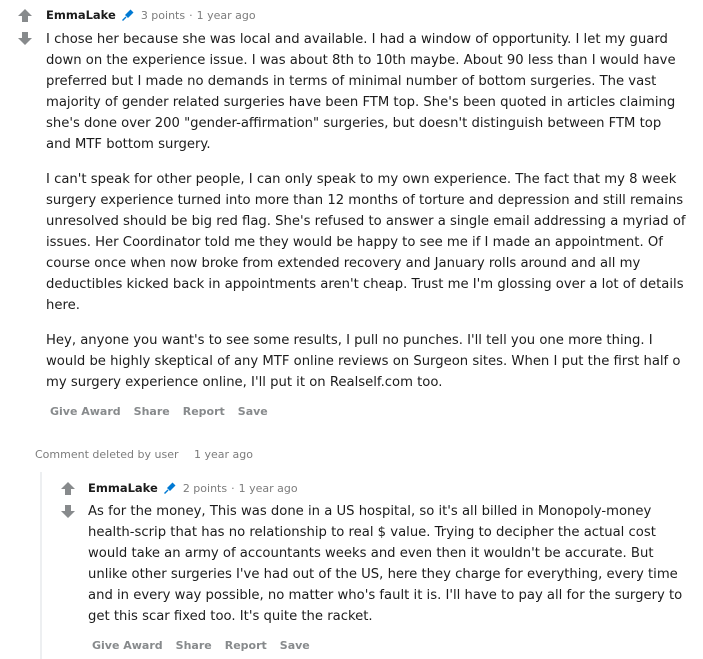 This screenshot has width=703, height=659. What do you see at coordinates (223, 454) in the screenshot?
I see `deleted-comment-time: 1 year ago` at bounding box center [223, 454].